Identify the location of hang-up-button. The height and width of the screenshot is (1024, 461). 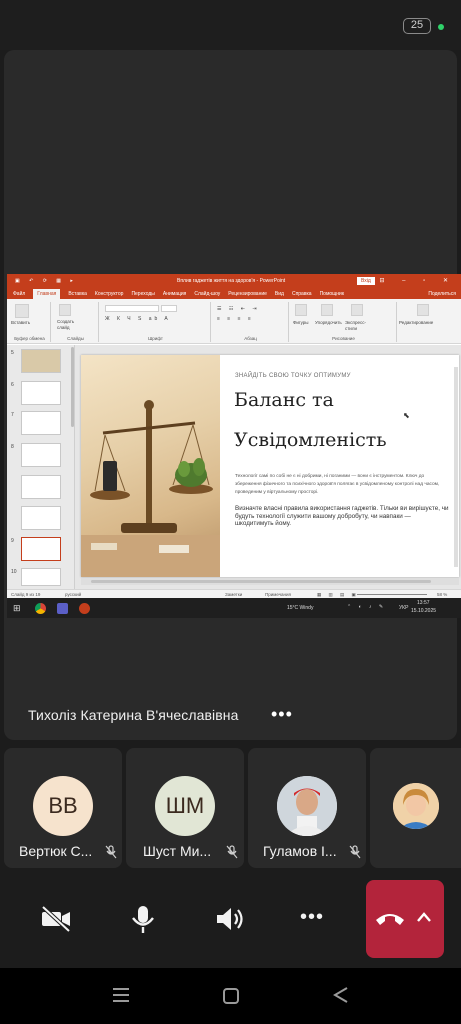
(405, 919).